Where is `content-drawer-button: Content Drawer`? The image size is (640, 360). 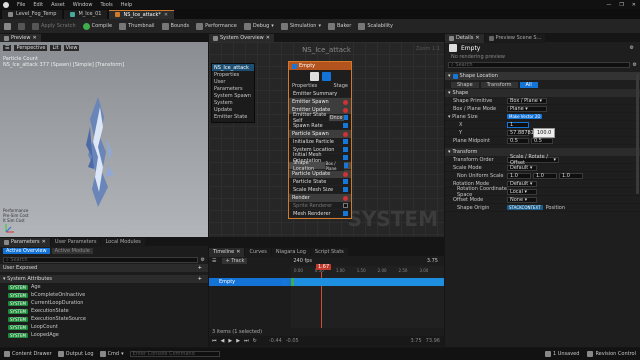
content-drawer-button: Content Drawer is located at coordinates (28, 354).